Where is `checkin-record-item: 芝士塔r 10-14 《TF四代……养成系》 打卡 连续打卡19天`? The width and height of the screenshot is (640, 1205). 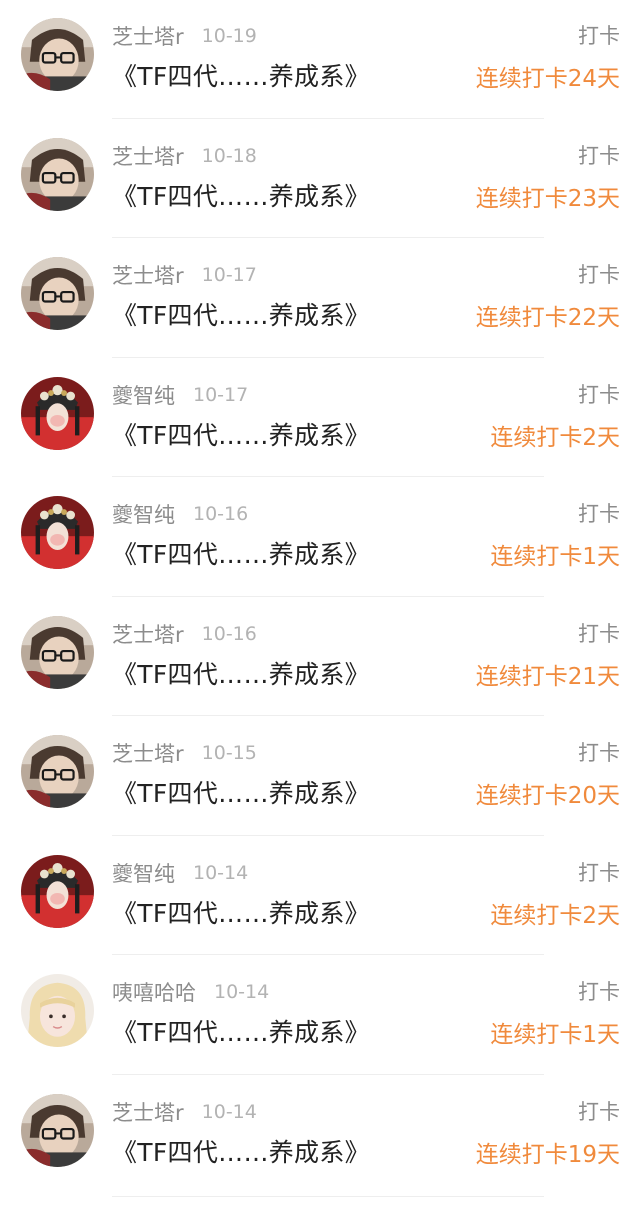 checkin-record-item: 芝士塔r 10-14 《TF四代……养成系》 打卡 连续打卡19天 is located at coordinates (320, 1136).